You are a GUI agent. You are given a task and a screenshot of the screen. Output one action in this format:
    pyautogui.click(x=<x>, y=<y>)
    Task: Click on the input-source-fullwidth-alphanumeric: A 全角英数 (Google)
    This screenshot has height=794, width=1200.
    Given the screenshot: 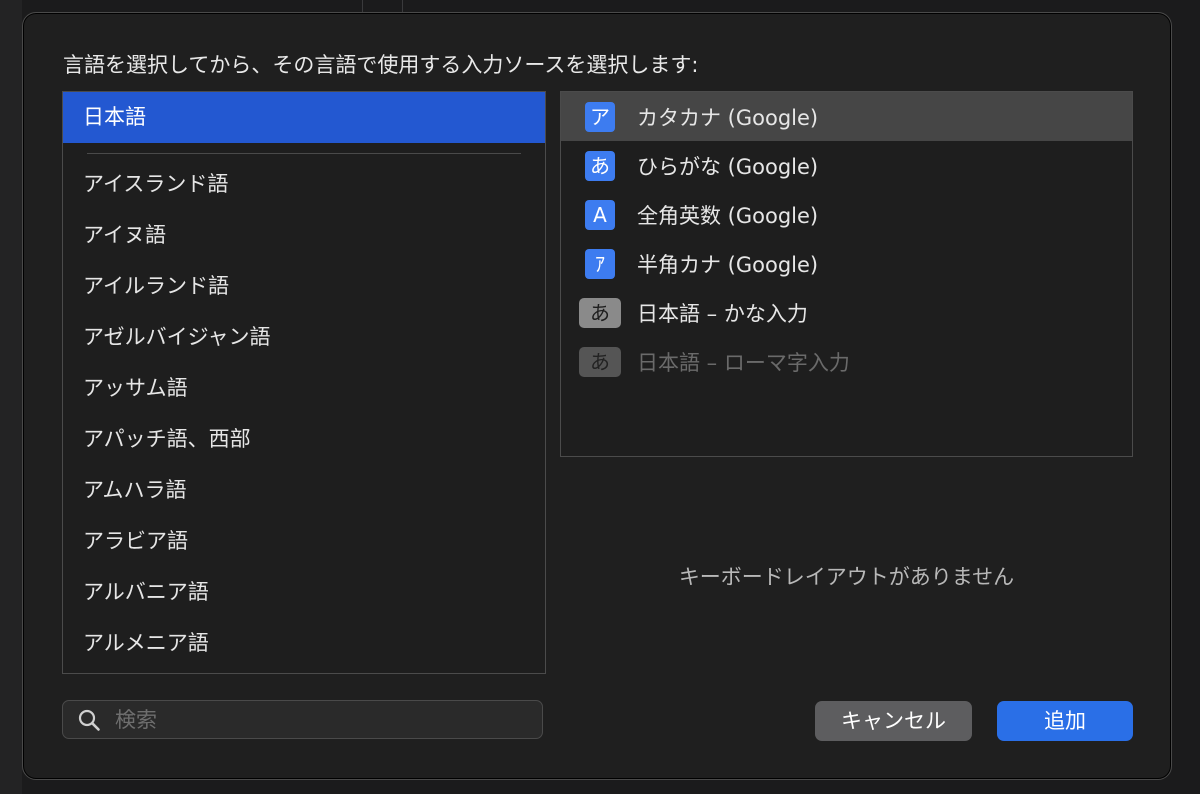 What is the action you would take?
    pyautogui.click(x=846, y=214)
    